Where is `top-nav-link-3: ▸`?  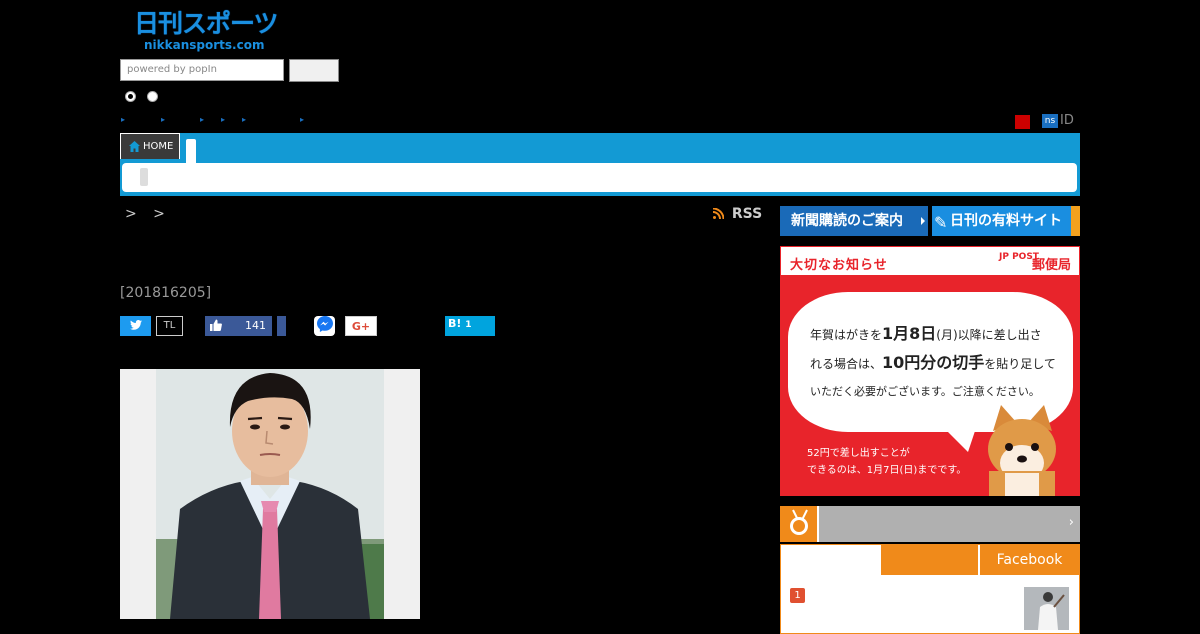
top-nav-link-3: ▸ is located at coordinates (203, 119).